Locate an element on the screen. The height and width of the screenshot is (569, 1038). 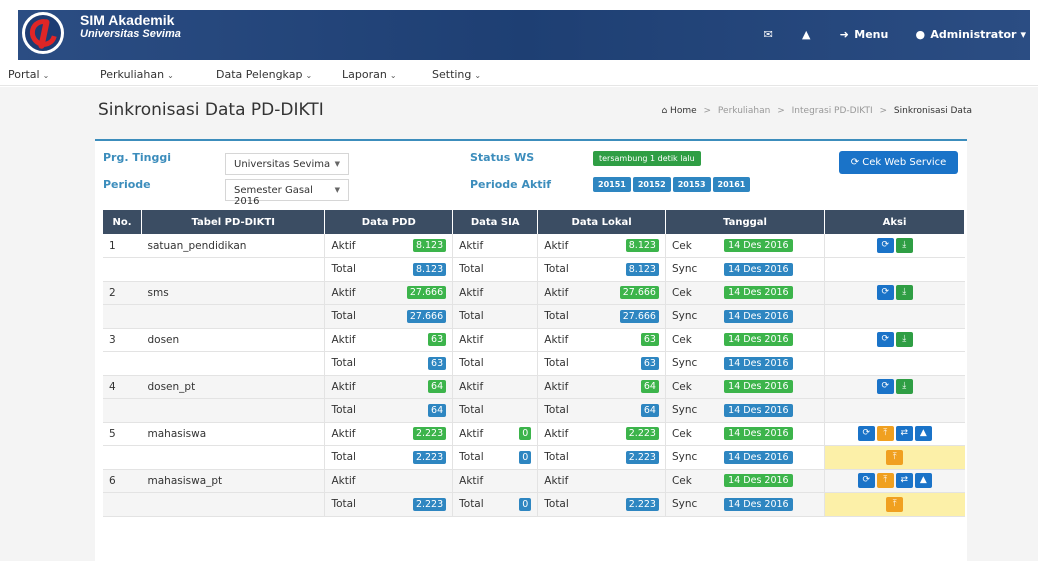
row-table-name: mahasiswa_pt is located at coordinates (233, 481).